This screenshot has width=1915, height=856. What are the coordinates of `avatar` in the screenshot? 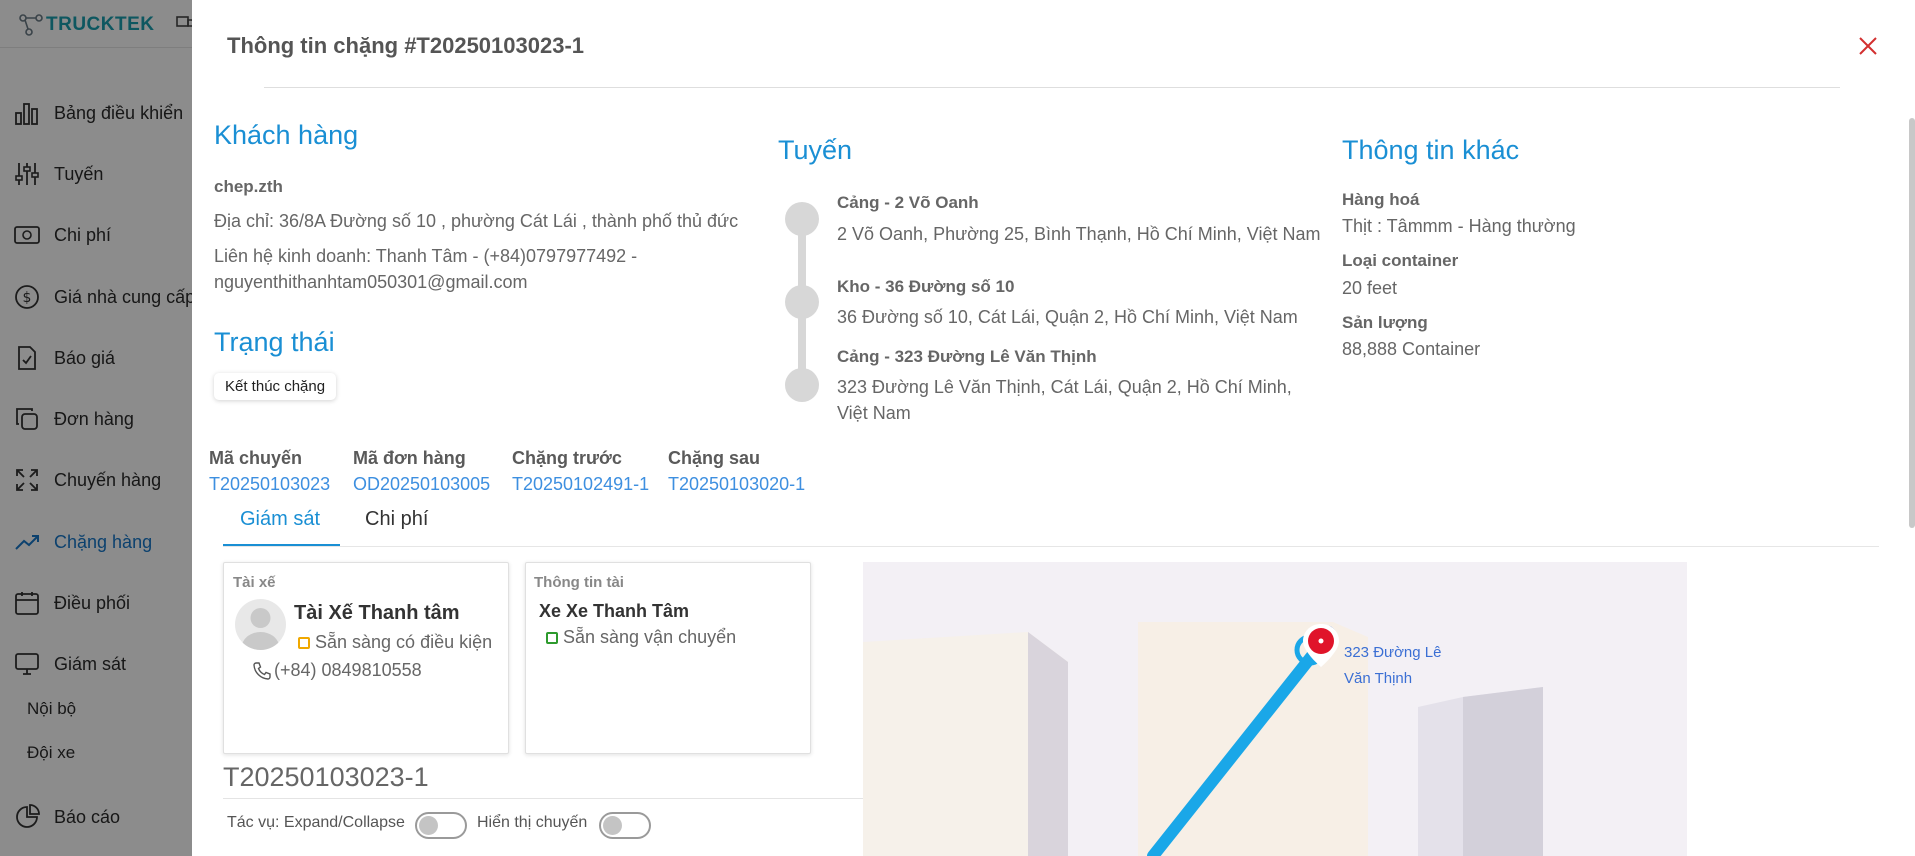 It's located at (260, 624).